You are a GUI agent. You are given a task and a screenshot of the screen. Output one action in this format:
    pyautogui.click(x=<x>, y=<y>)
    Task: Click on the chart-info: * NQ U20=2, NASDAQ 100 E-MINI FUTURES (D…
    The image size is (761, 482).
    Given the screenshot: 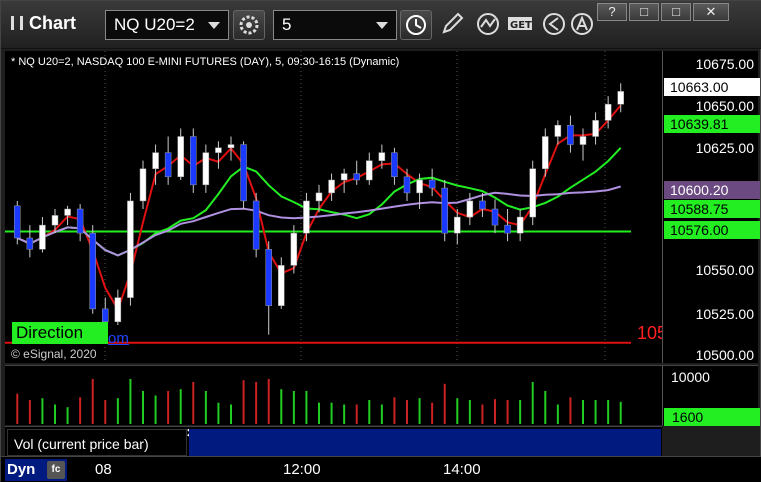 What is the action you would take?
    pyautogui.click(x=205, y=62)
    